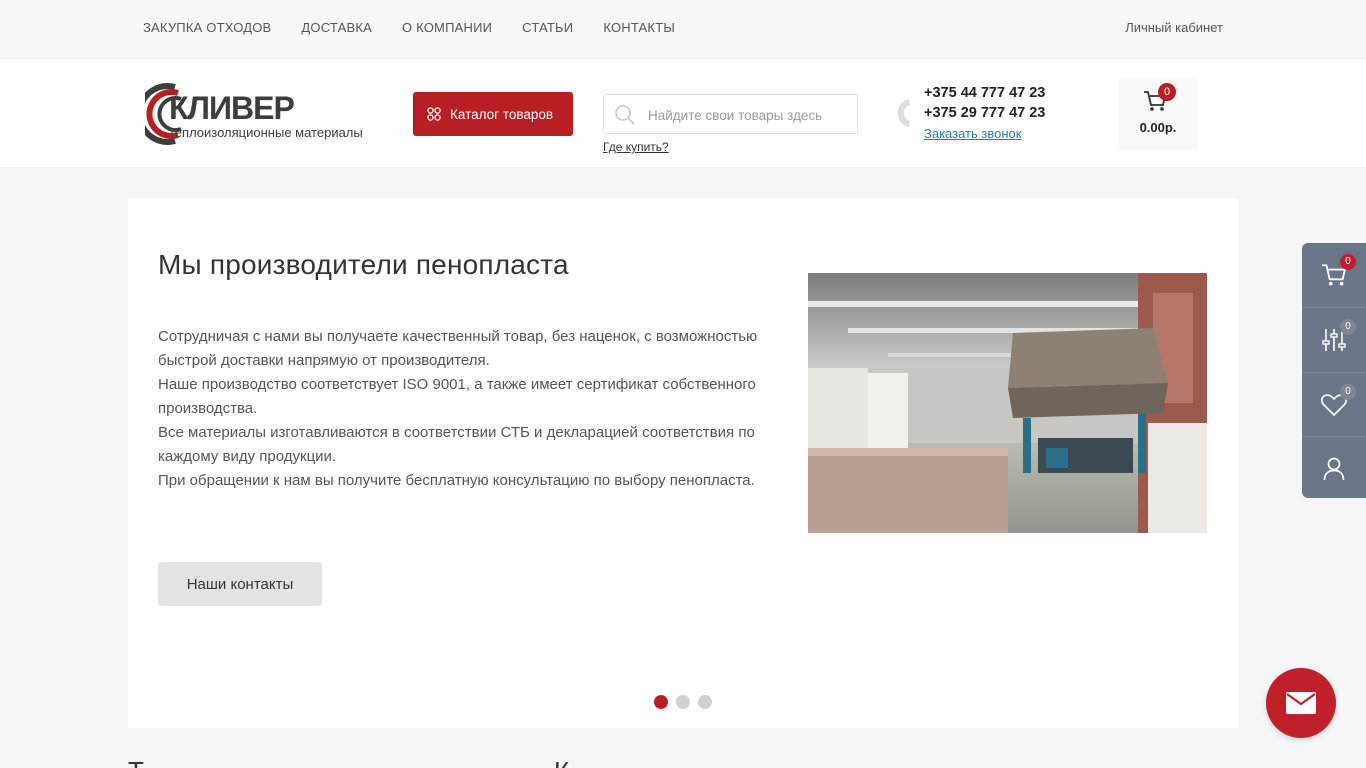 This screenshot has height=768, width=1366. I want to click on our-contacts-button: Наши контакты, so click(240, 584).